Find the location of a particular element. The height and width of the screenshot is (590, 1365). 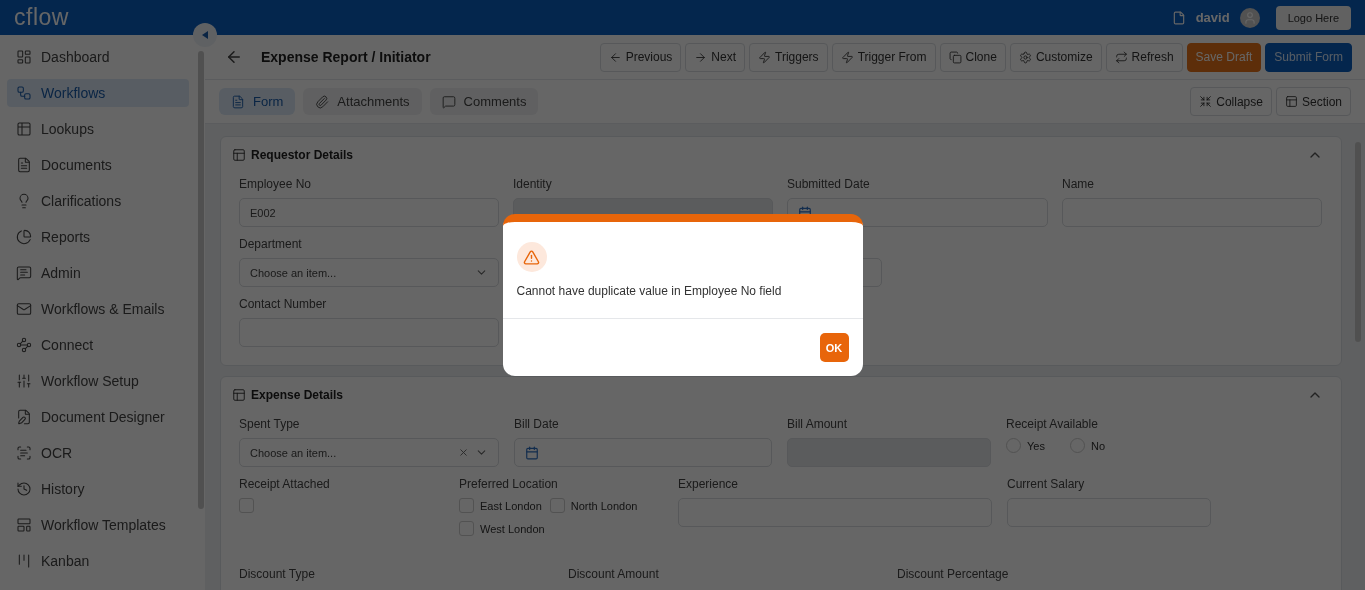

avatar is located at coordinates (1249, 17).